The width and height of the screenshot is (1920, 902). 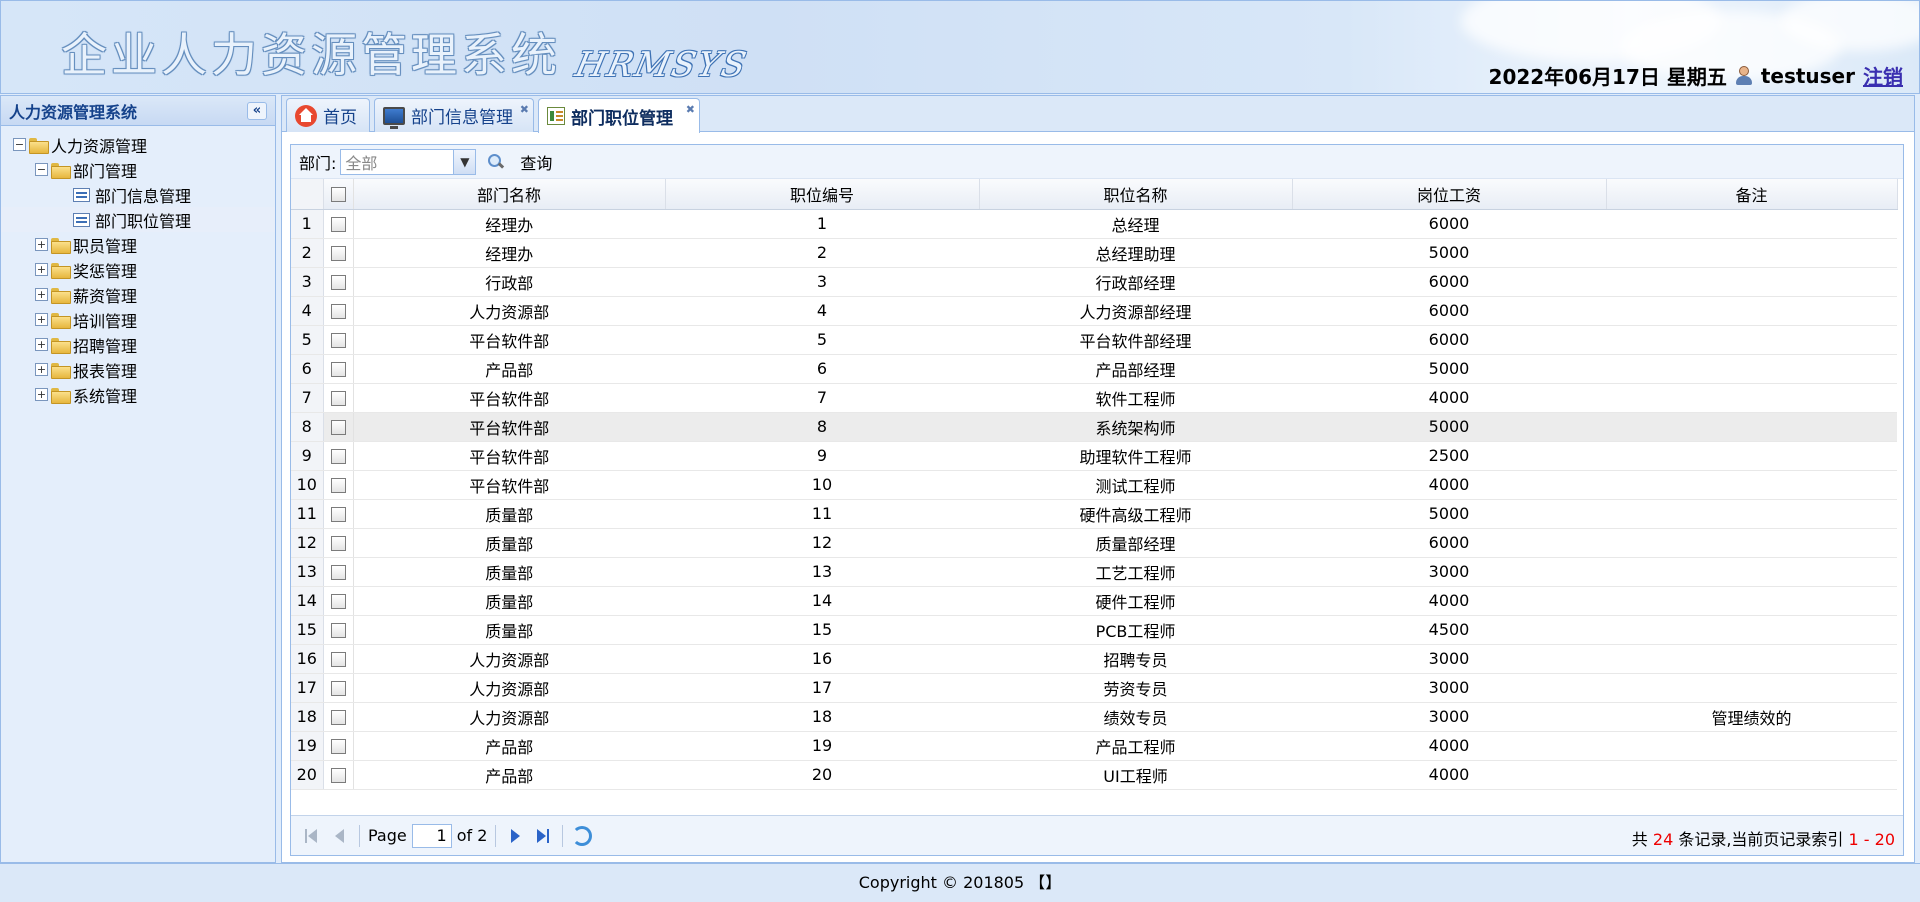 What do you see at coordinates (138, 194) in the screenshot?
I see `tree-item-dept-info: 部门信息管理` at bounding box center [138, 194].